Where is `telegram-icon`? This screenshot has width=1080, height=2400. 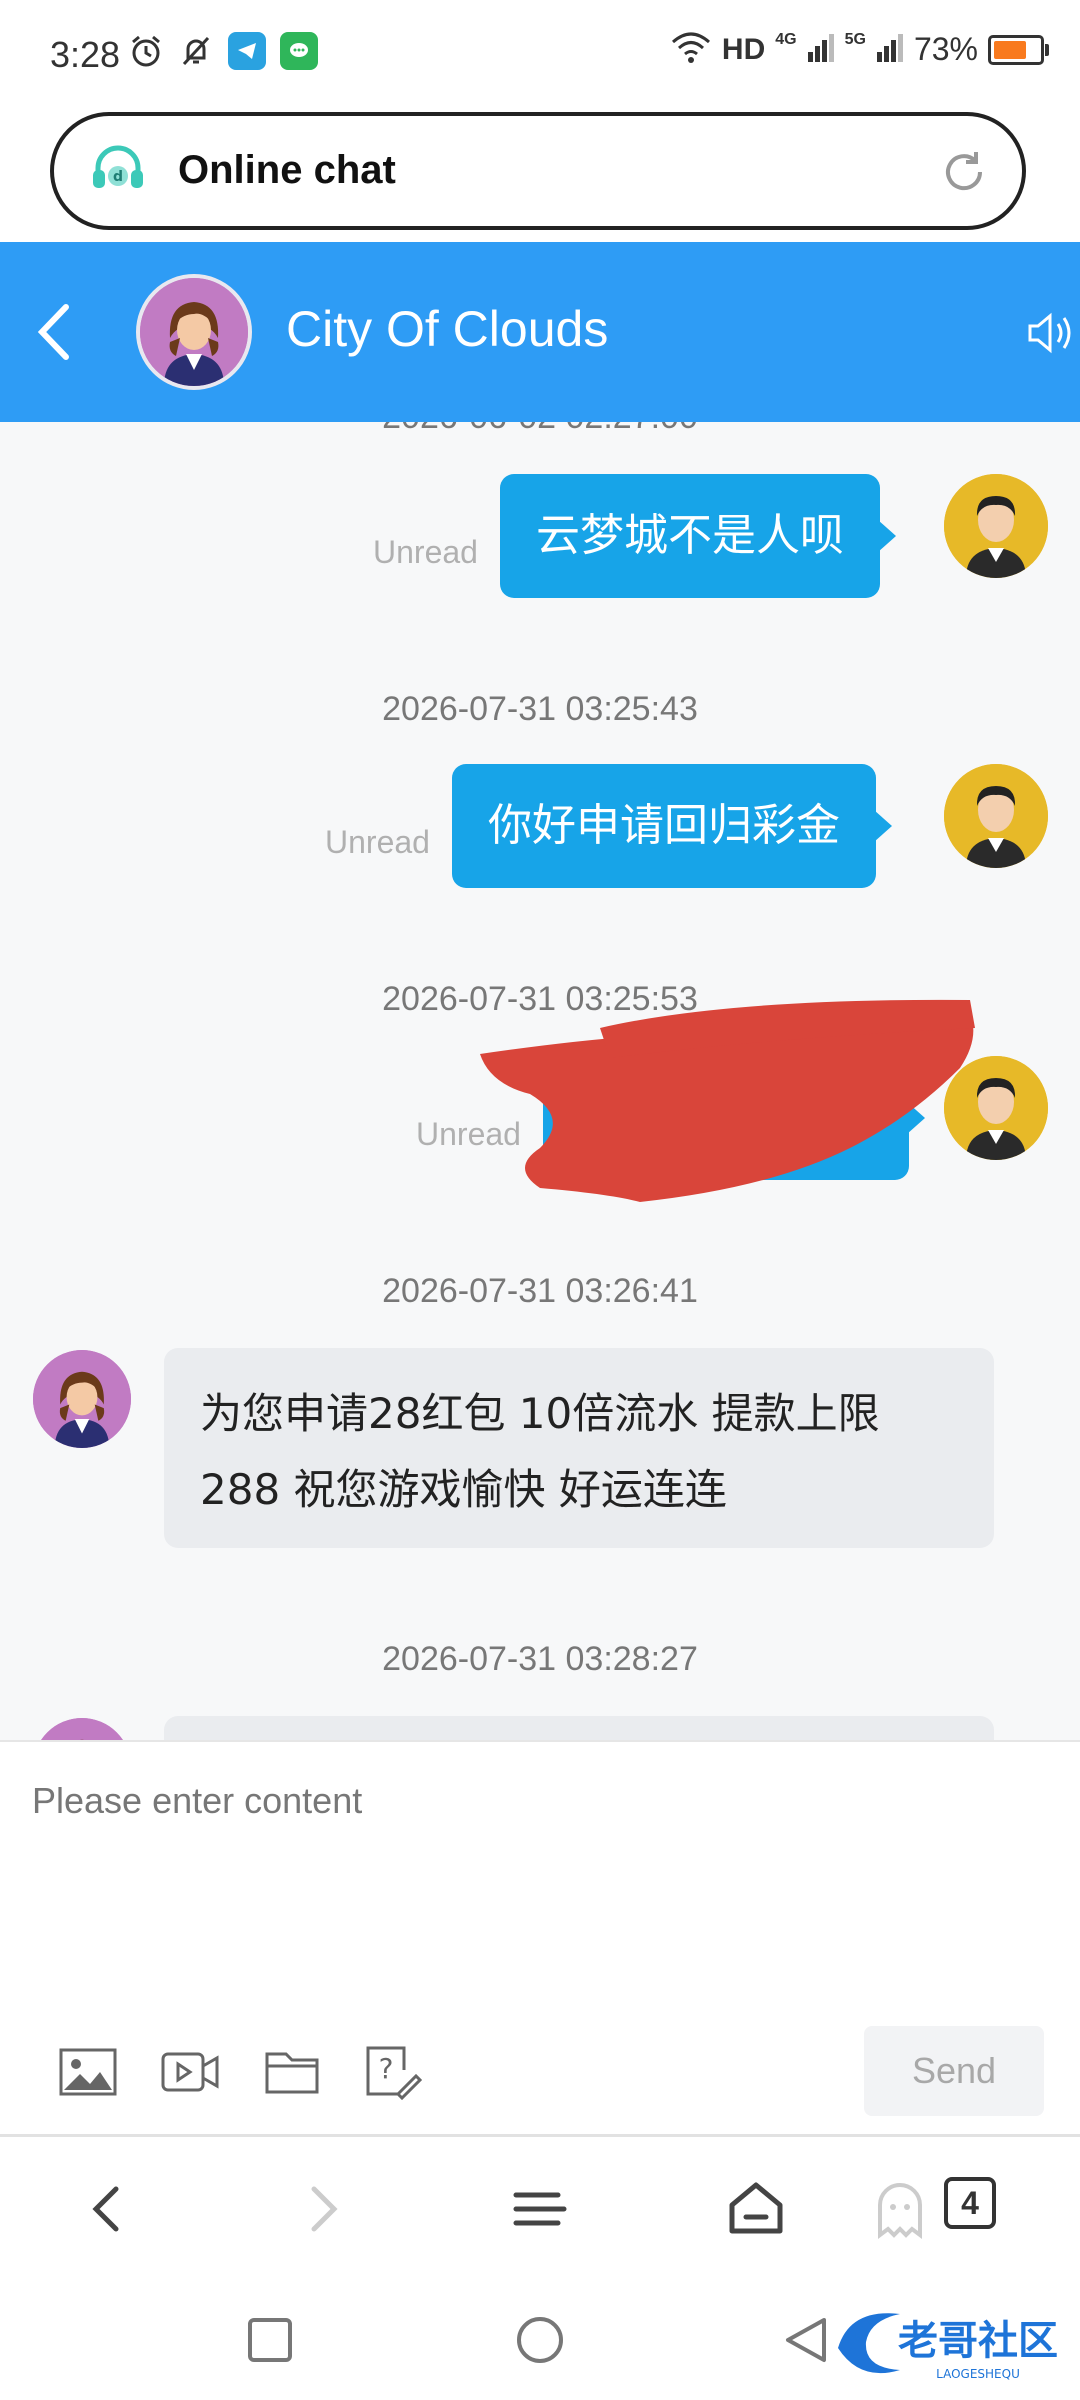 telegram-icon is located at coordinates (247, 51).